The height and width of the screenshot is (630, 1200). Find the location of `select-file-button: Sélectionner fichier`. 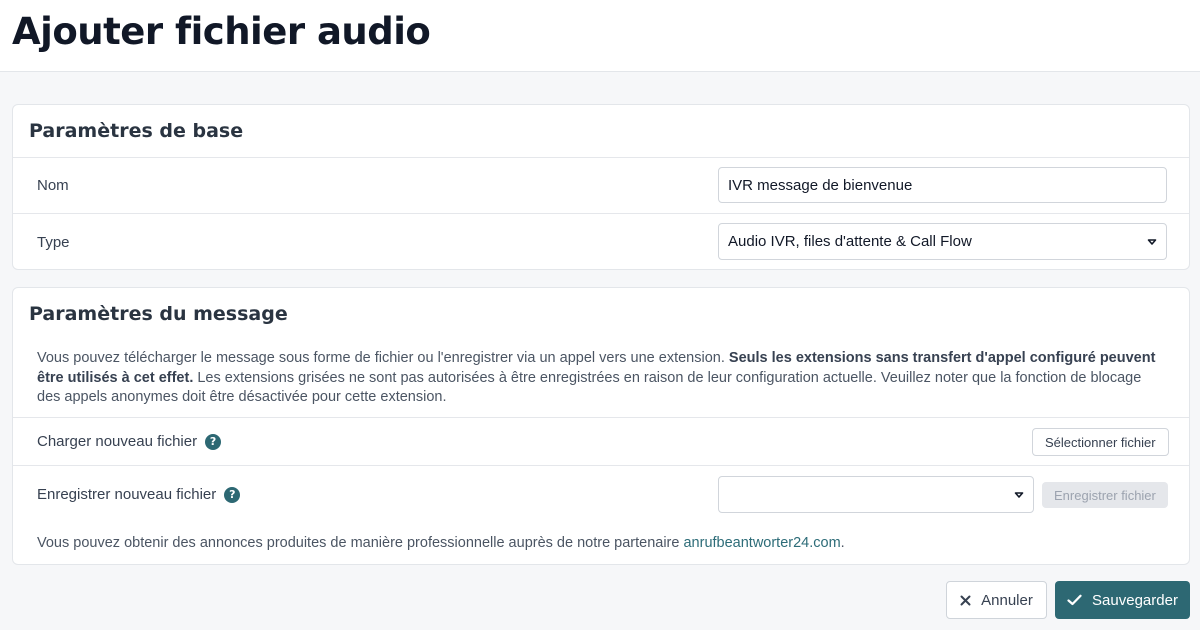

select-file-button: Sélectionner fichier is located at coordinates (1100, 442).